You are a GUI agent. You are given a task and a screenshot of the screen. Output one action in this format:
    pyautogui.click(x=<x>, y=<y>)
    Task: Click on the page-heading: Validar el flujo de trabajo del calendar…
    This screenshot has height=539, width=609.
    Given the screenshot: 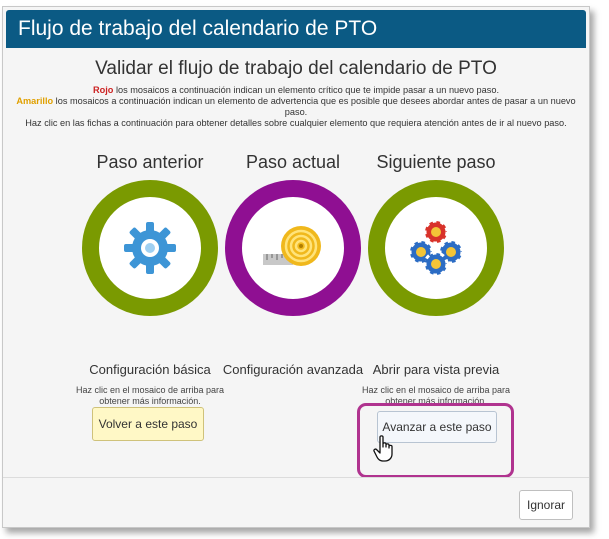 What is the action you would take?
    pyautogui.click(x=296, y=68)
    